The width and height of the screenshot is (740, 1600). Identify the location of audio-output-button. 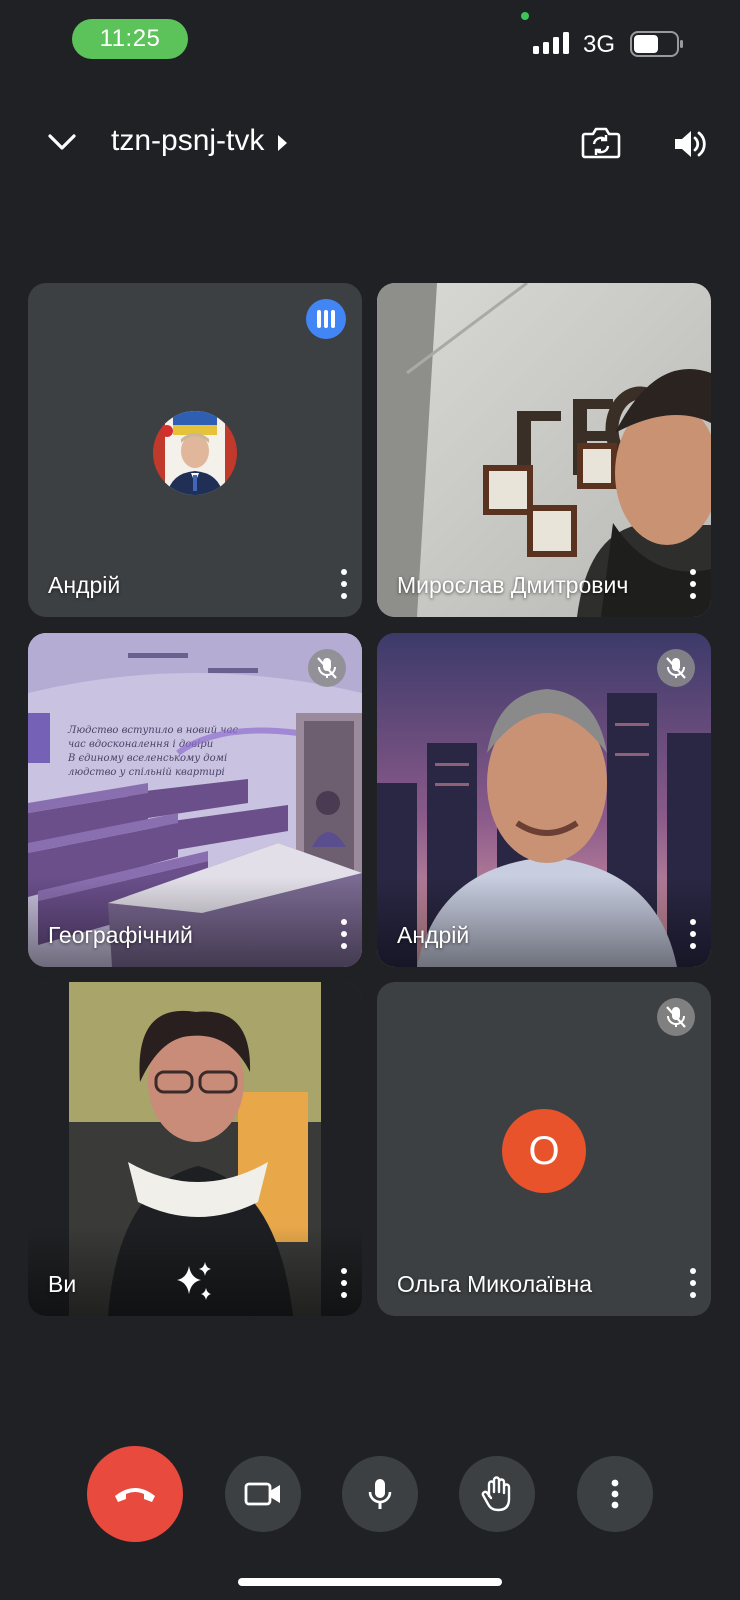
(690, 144).